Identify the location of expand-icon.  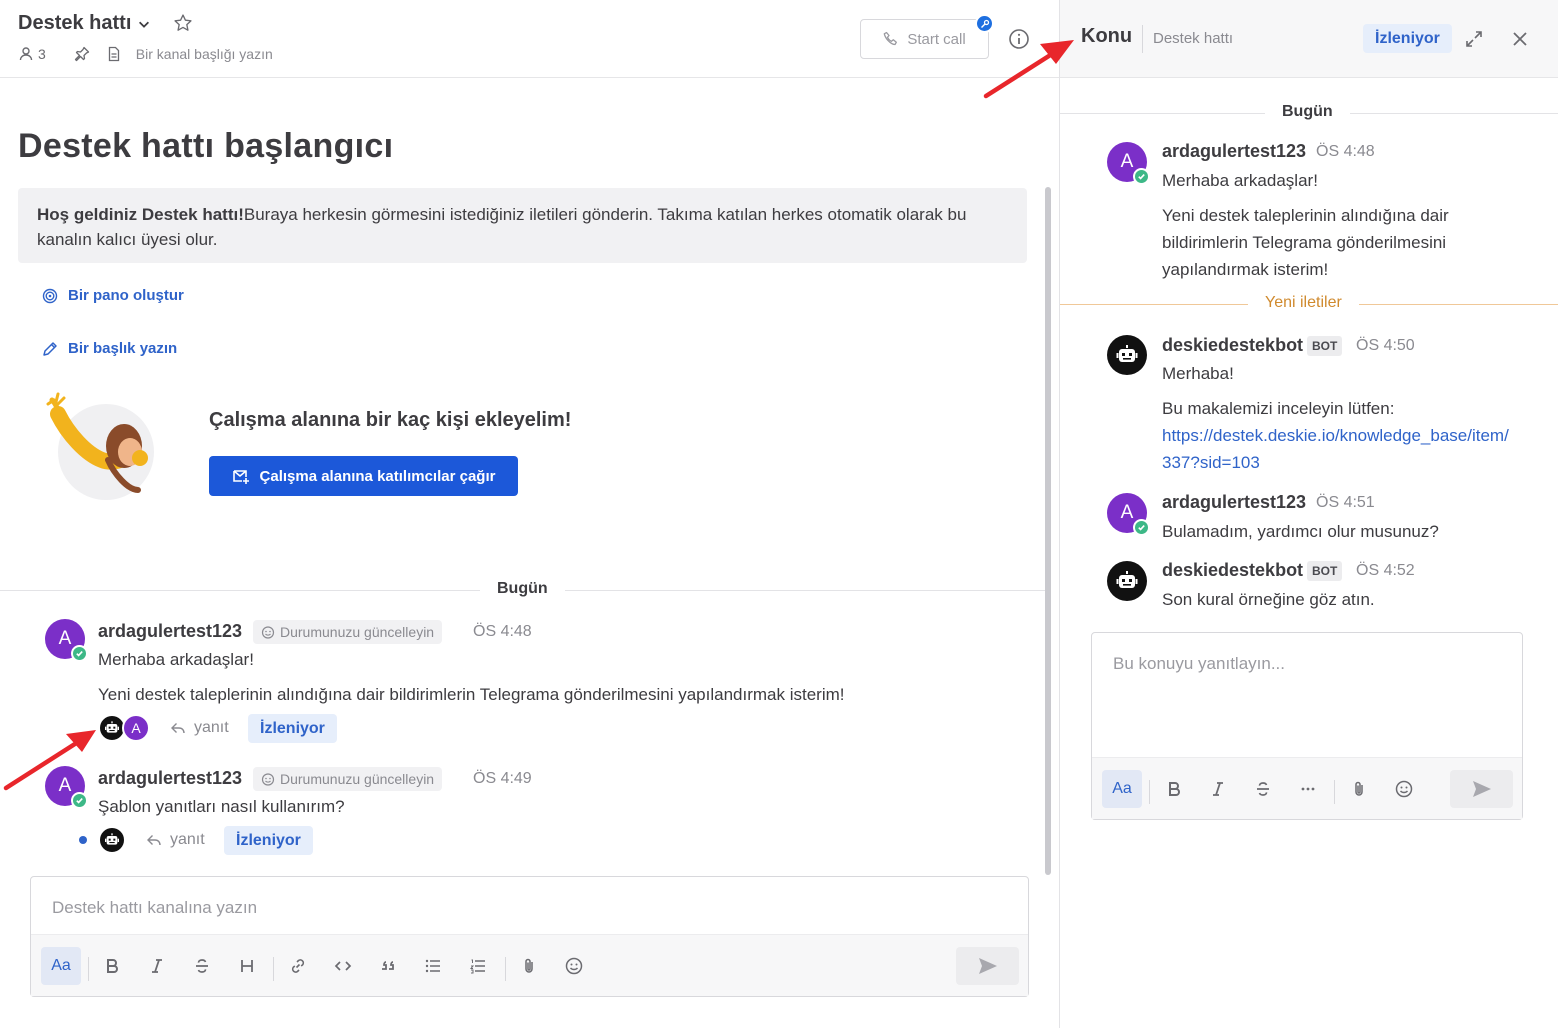
(1474, 39).